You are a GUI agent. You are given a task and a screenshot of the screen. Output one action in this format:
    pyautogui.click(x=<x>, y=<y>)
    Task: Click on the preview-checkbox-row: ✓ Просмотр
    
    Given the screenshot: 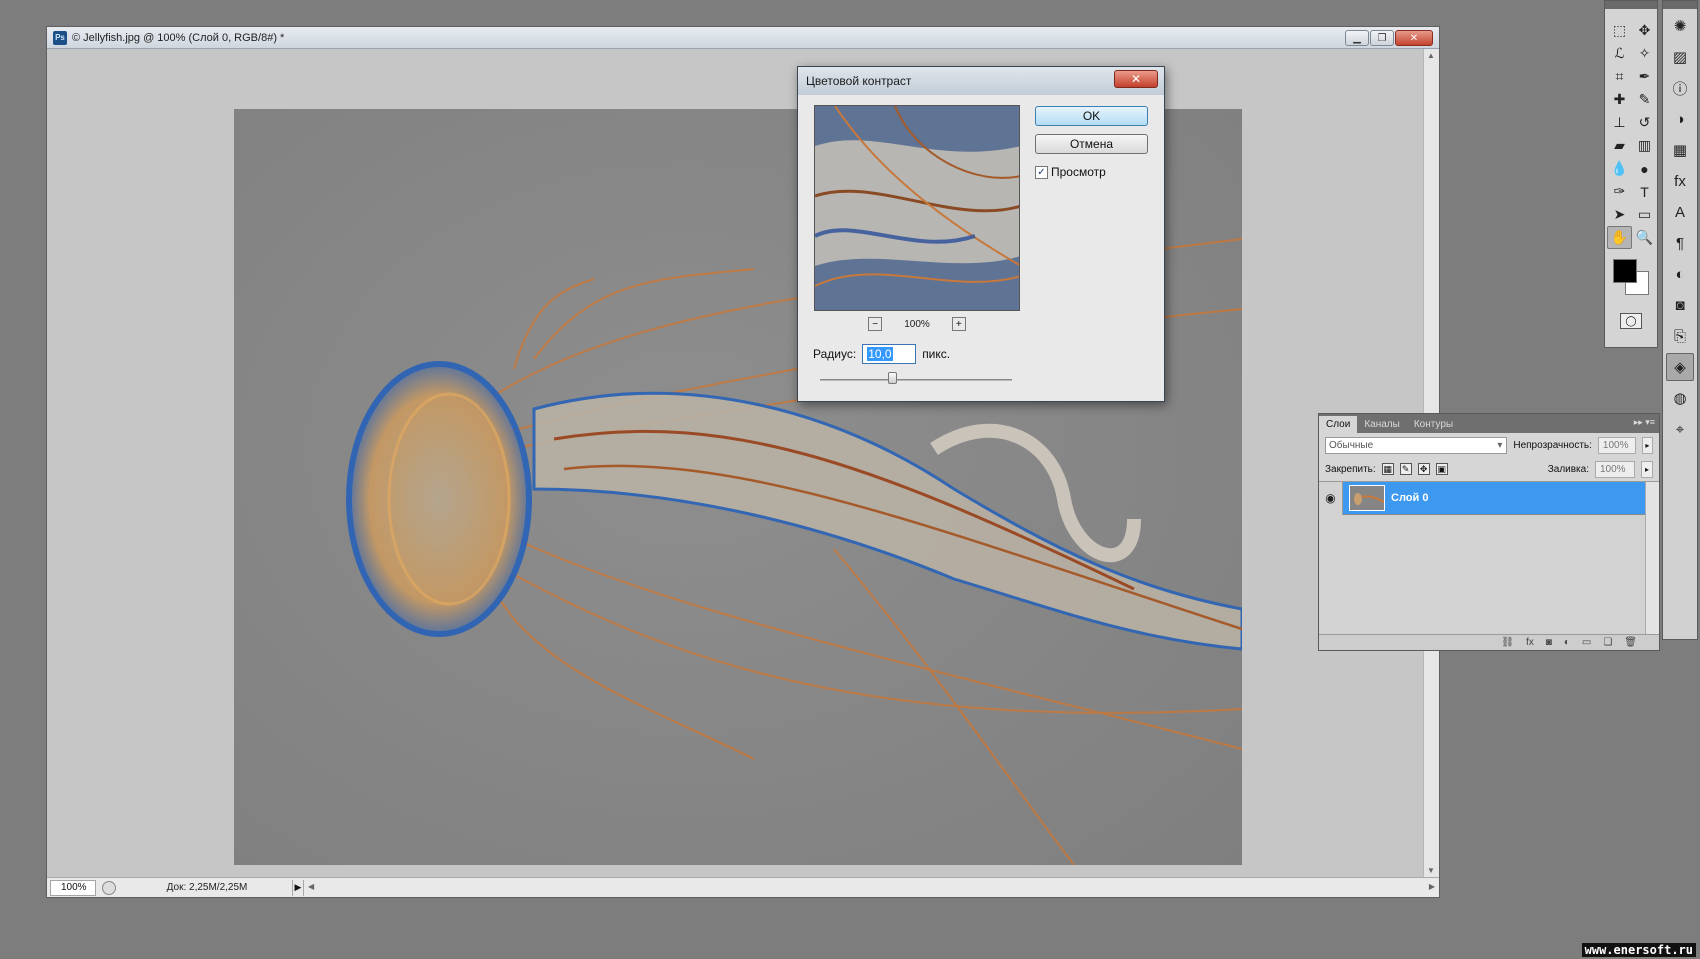 What is the action you would take?
    pyautogui.click(x=1070, y=172)
    